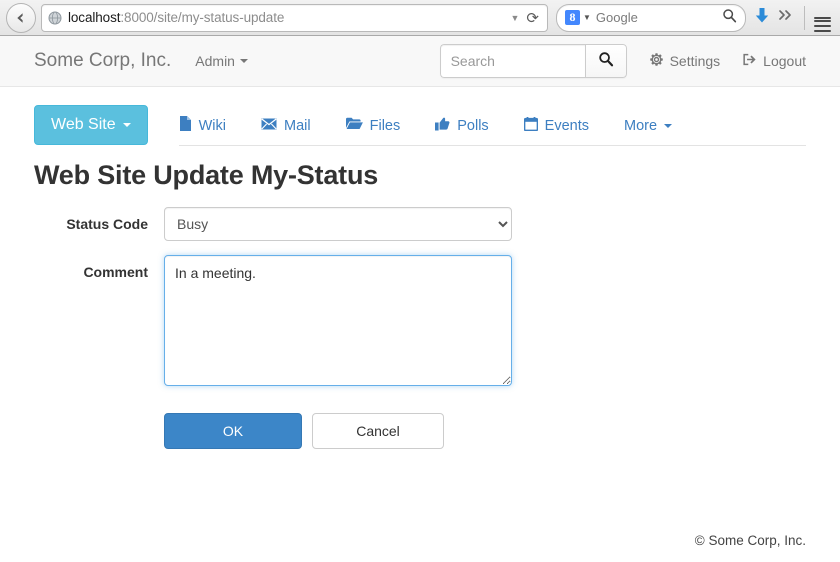 The image size is (840, 562). I want to click on tab-events: Events, so click(556, 125).